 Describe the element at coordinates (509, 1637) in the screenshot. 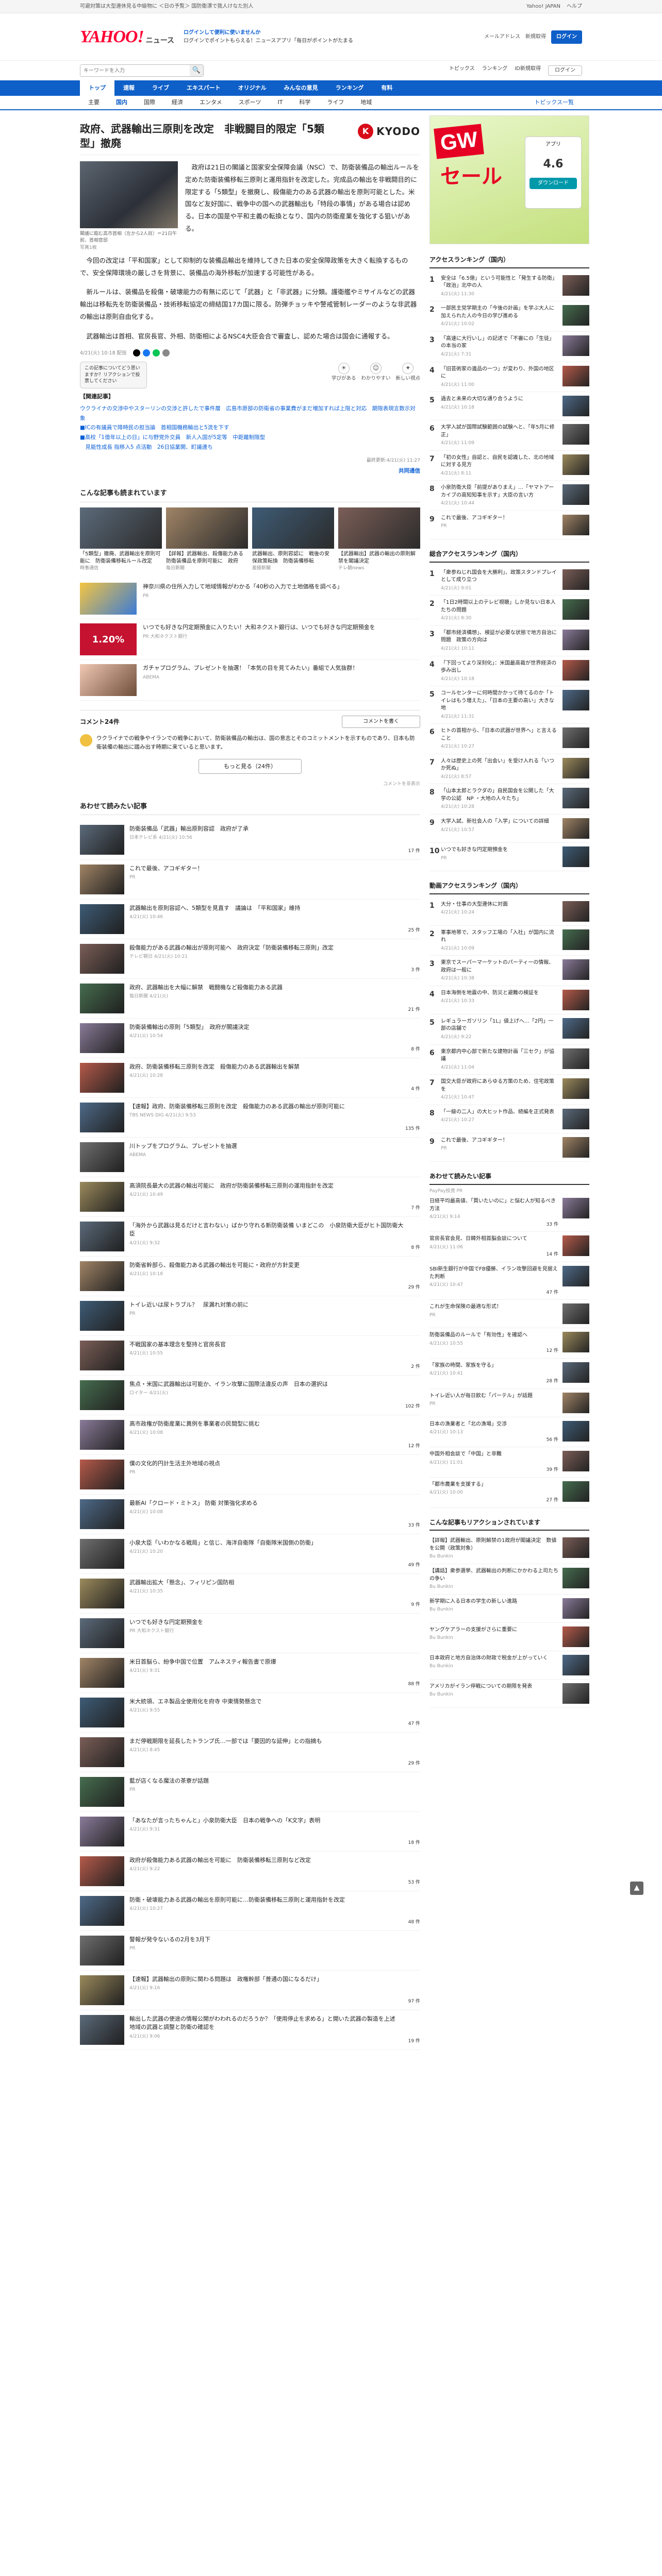

I see `ranking-item: ヤングケアラーの支援がさらに重要に Bu Bunkin` at that location.